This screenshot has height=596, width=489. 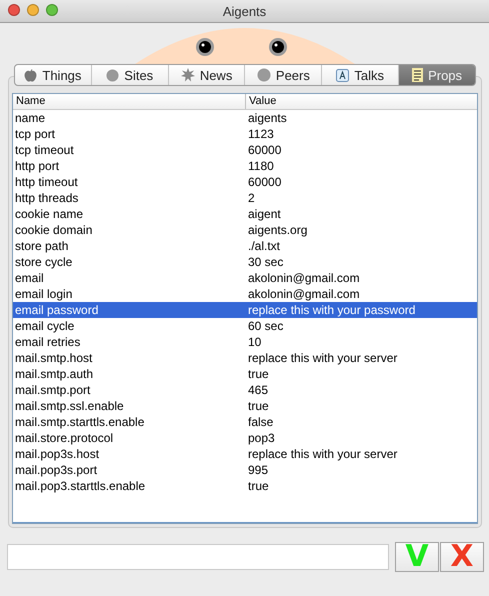 I want to click on table-row: mail.smtp.auth true, so click(x=245, y=374).